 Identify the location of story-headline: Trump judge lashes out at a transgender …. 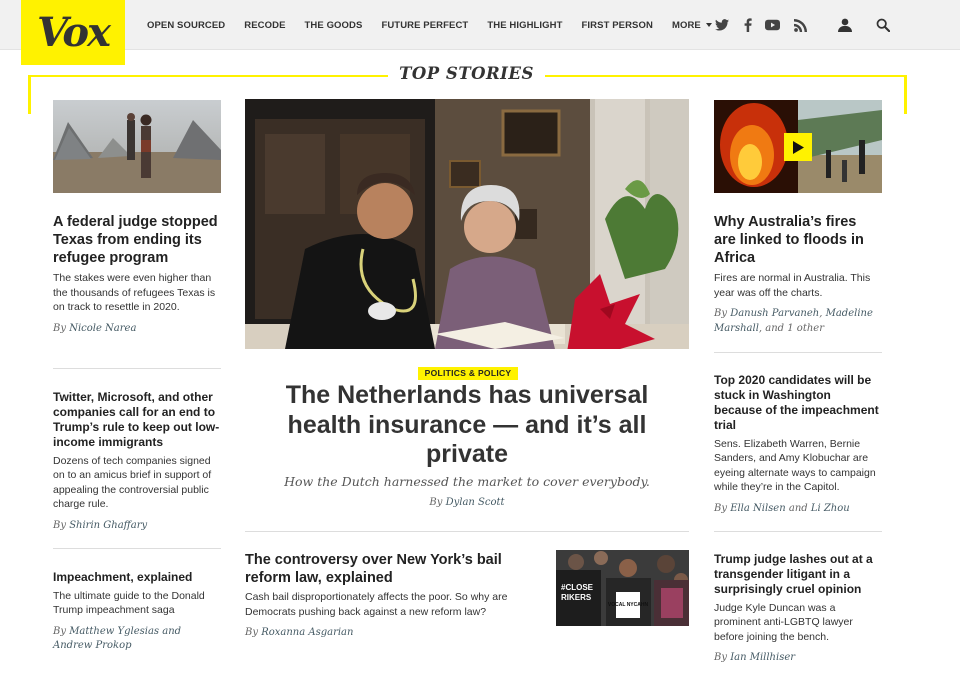
(798, 574).